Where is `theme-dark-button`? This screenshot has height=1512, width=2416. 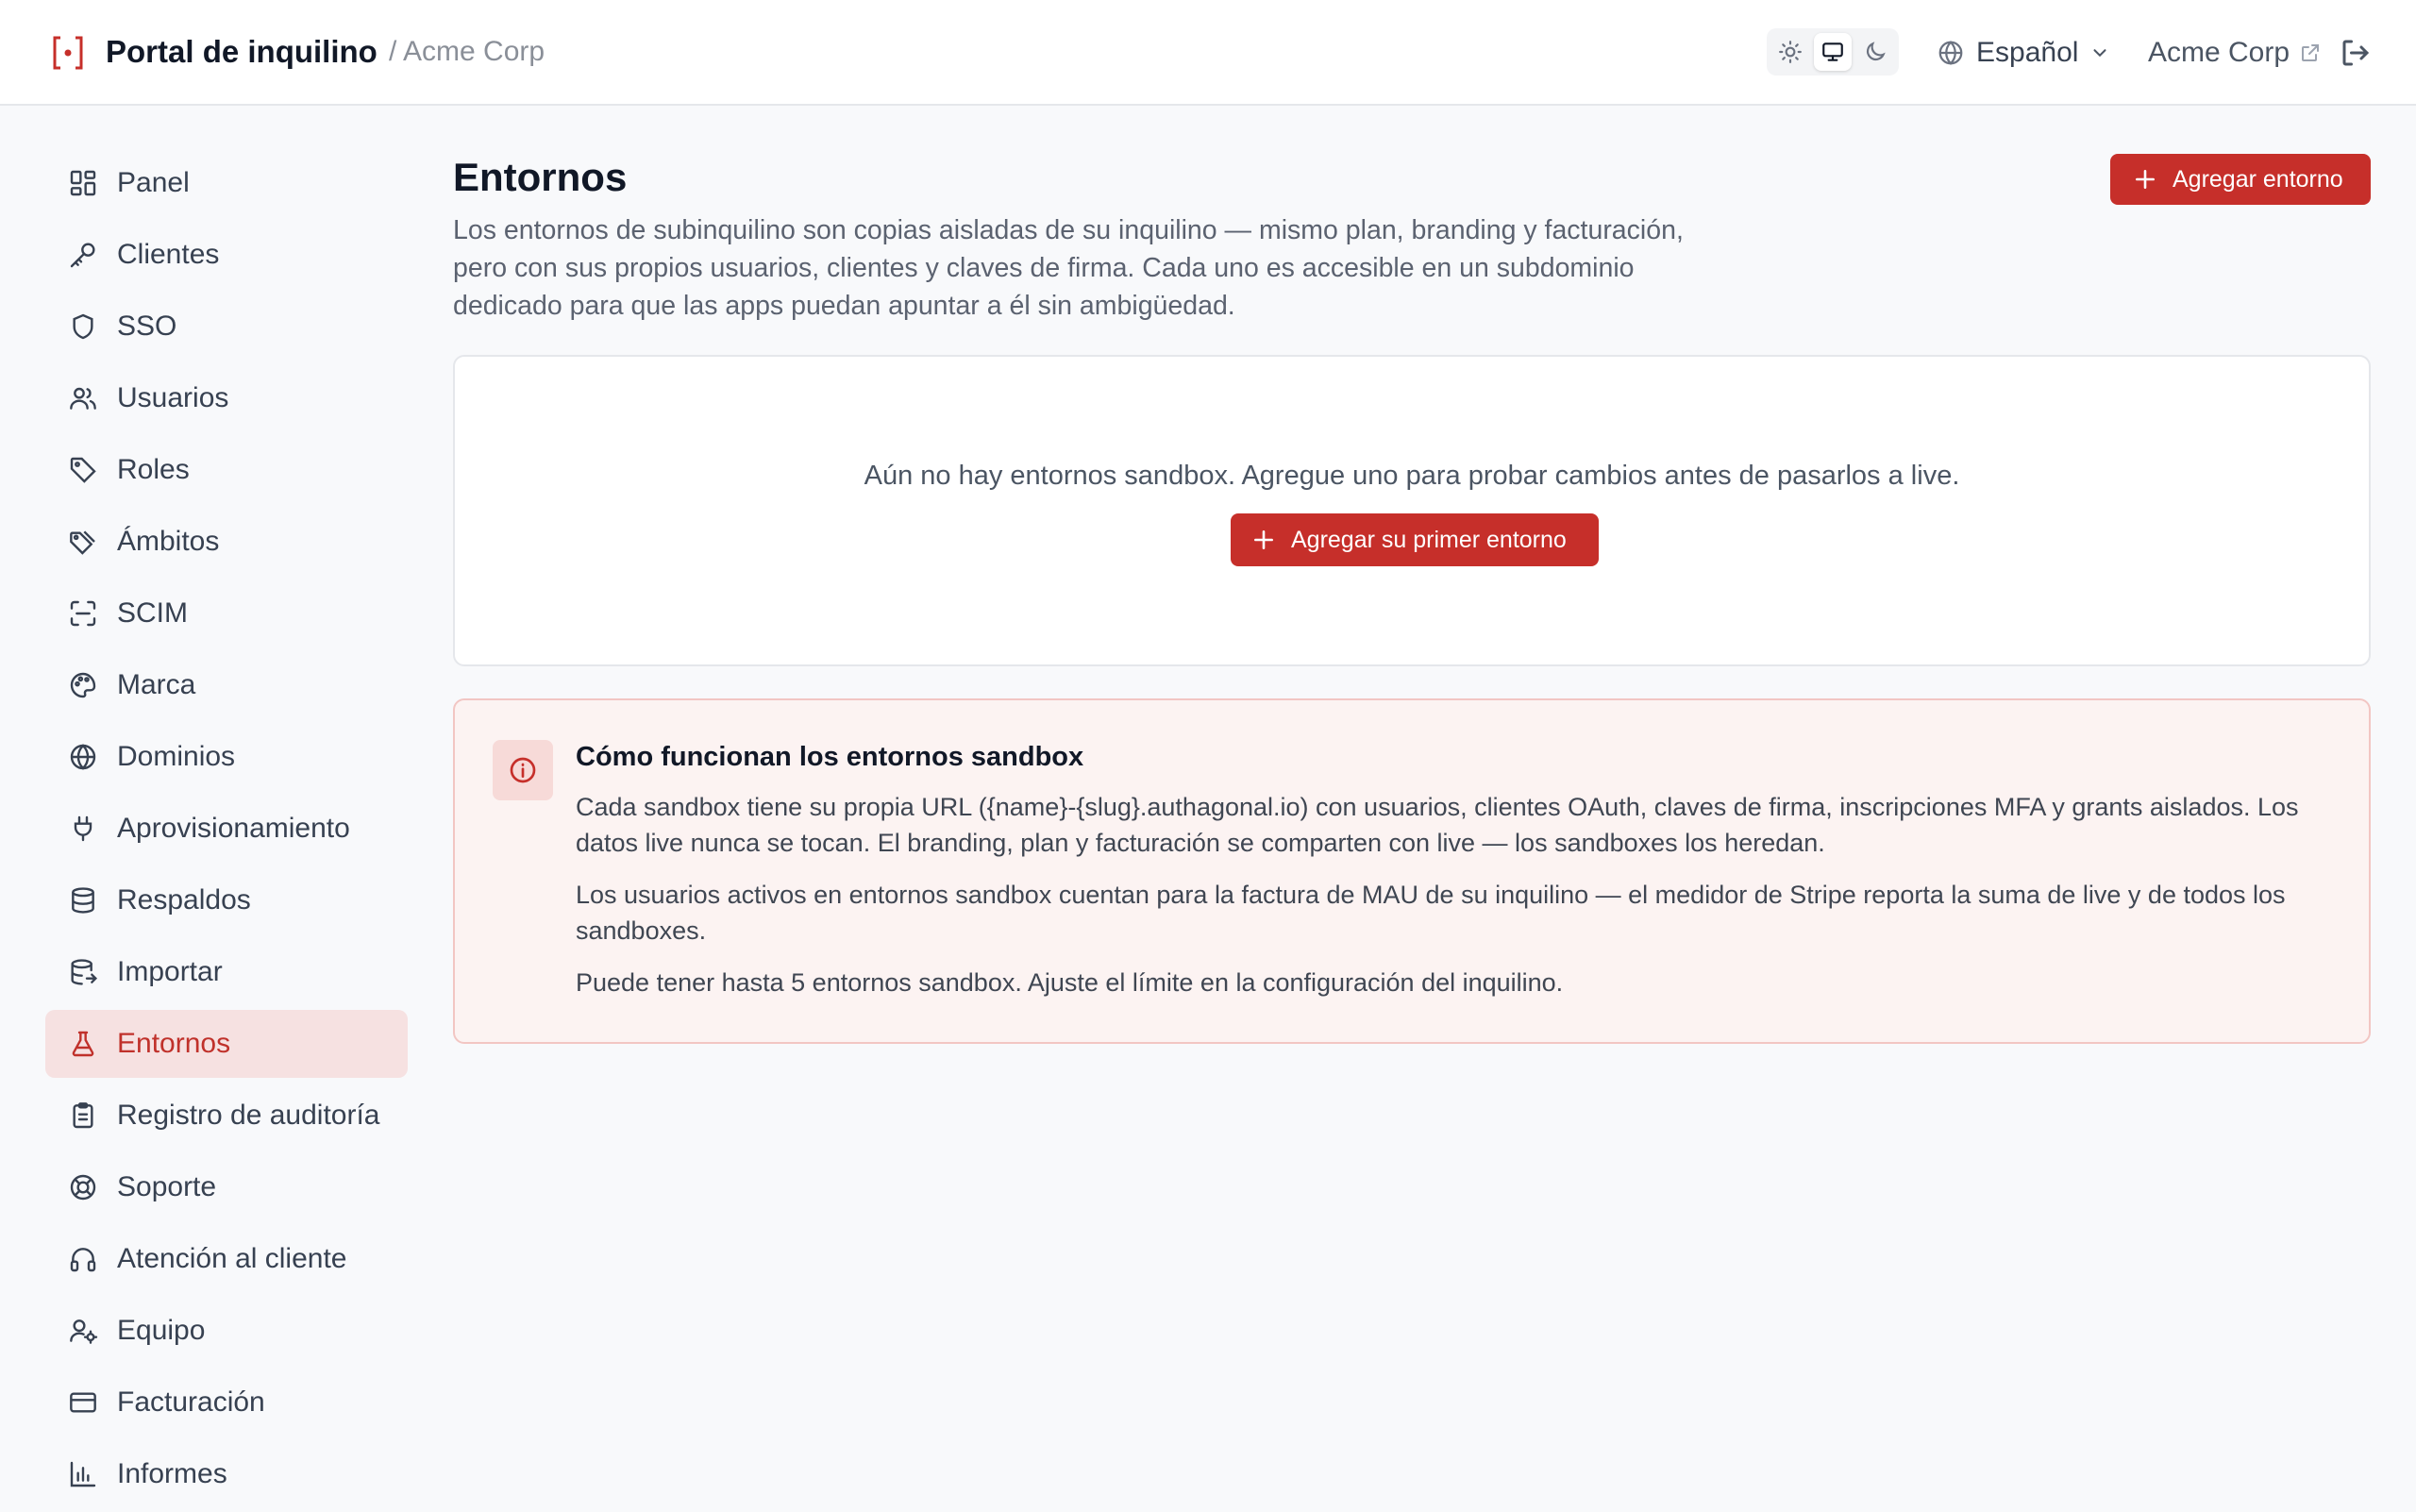 theme-dark-button is located at coordinates (1875, 52).